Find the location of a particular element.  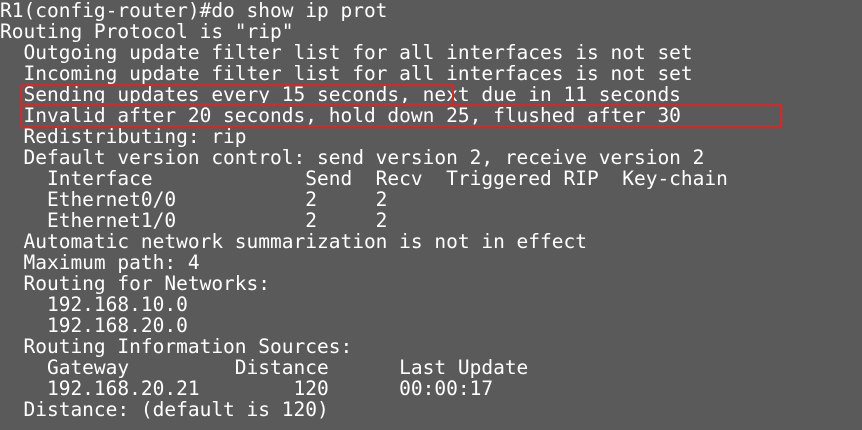

terminal-line: Distance: (default is 120) is located at coordinates (164, 409).